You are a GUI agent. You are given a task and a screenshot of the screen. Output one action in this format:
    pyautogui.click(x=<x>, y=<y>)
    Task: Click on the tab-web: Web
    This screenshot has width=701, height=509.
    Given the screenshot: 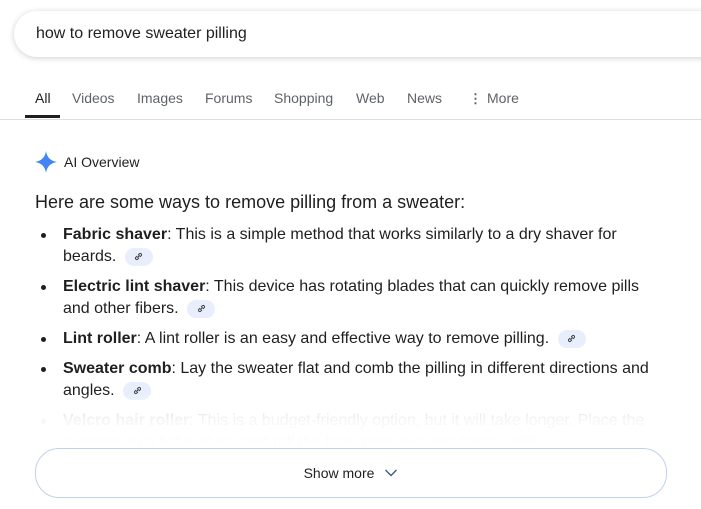 What is the action you would take?
    pyautogui.click(x=370, y=98)
    